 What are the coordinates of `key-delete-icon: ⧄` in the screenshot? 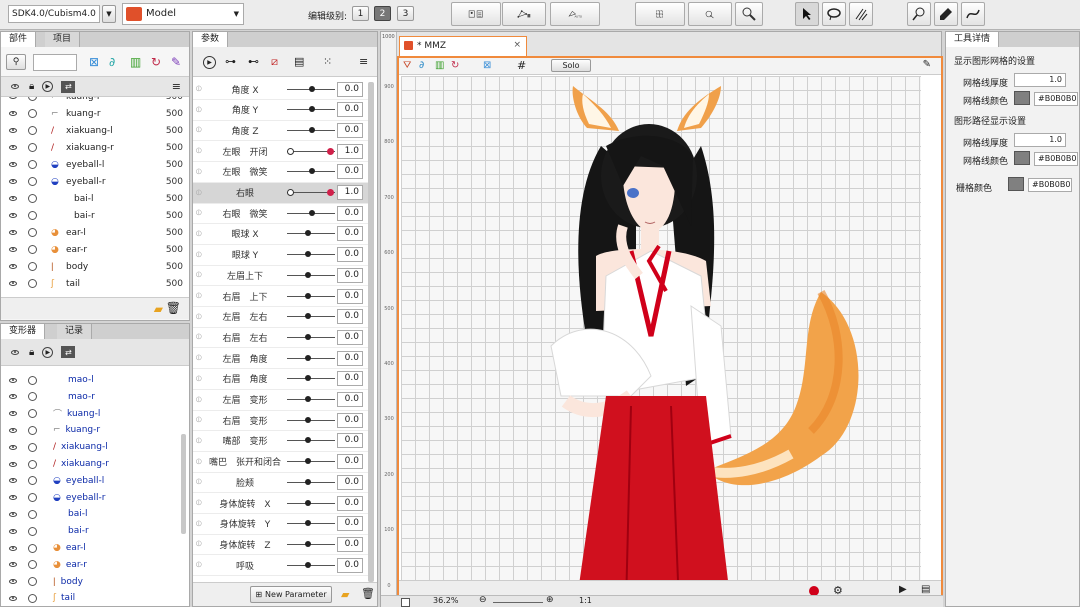 It's located at (274, 62).